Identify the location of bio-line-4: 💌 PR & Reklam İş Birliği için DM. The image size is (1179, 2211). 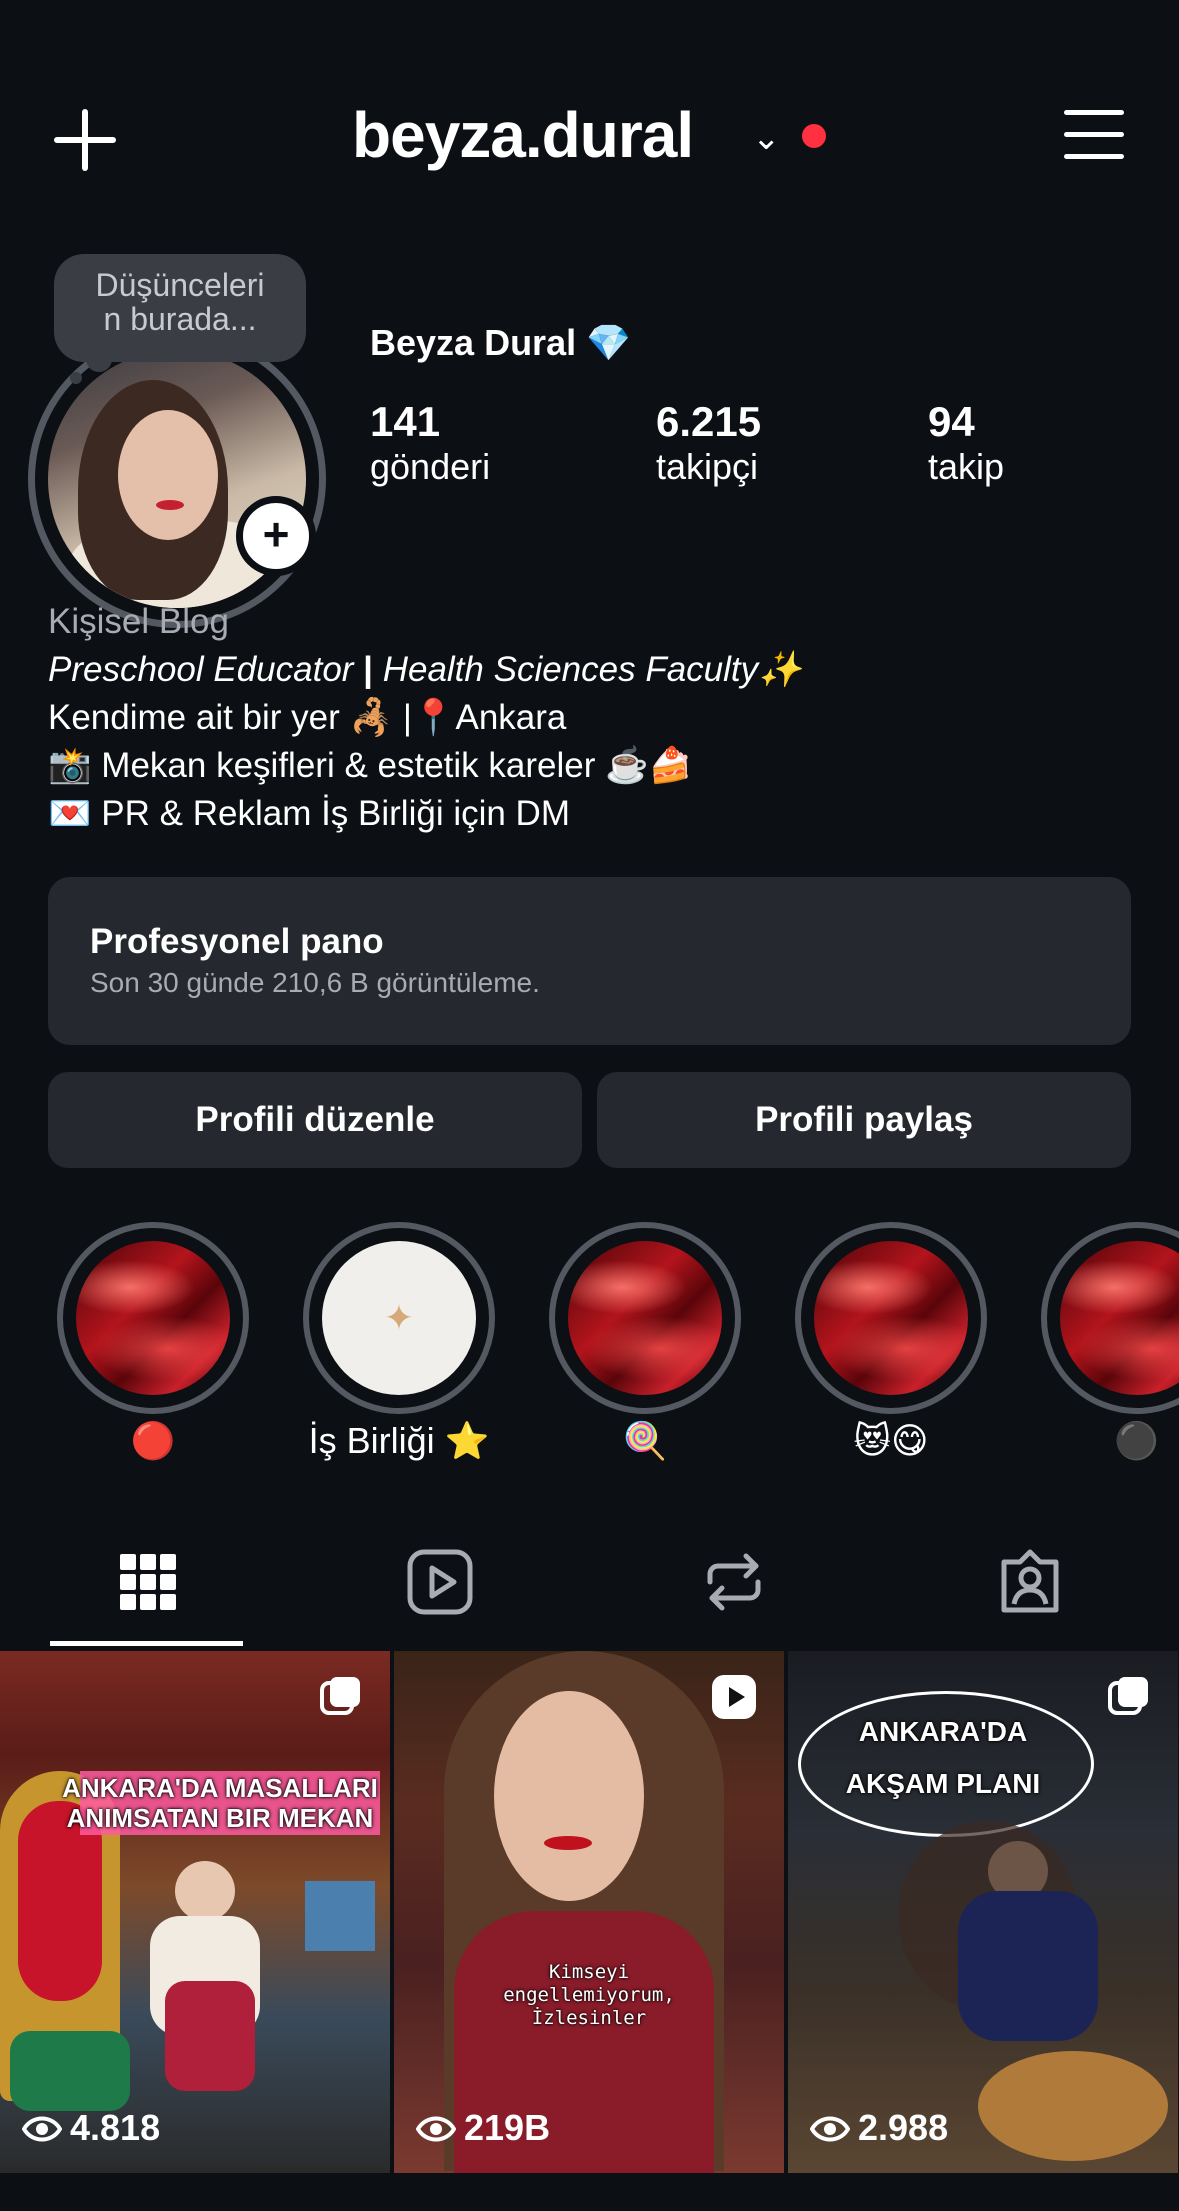
(309, 813).